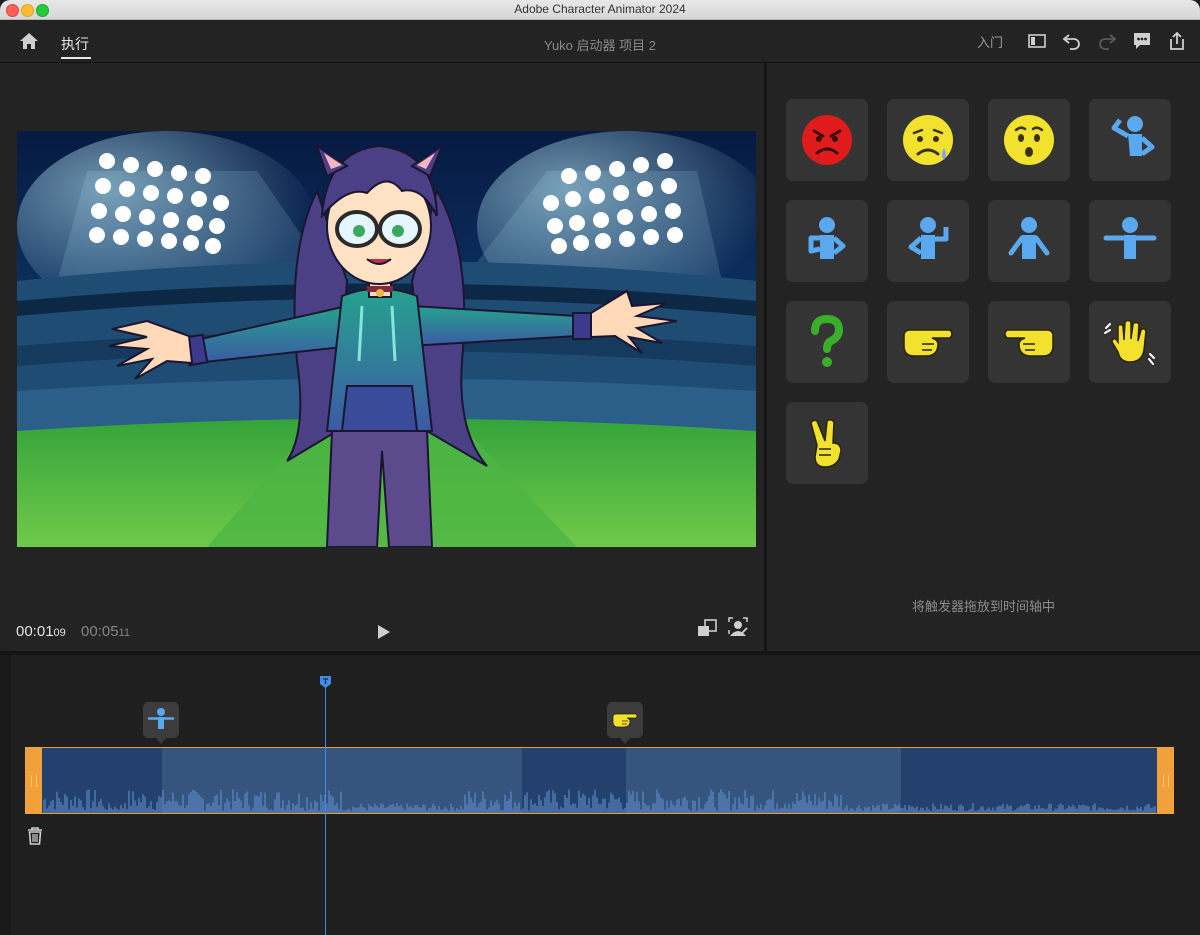  I want to click on play-icon, so click(384, 632).